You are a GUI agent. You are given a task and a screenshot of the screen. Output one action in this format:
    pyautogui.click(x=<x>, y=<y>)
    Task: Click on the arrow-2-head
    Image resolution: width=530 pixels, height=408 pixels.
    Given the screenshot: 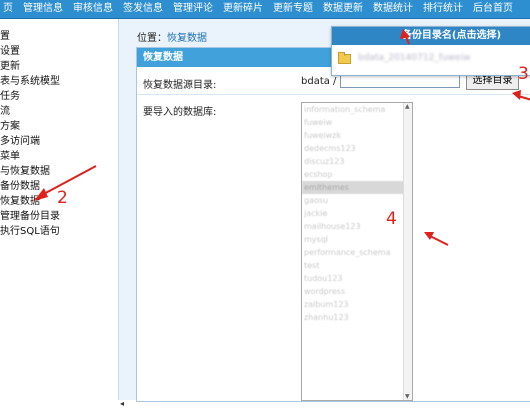 What is the action you would take?
    pyautogui.click(x=41, y=194)
    